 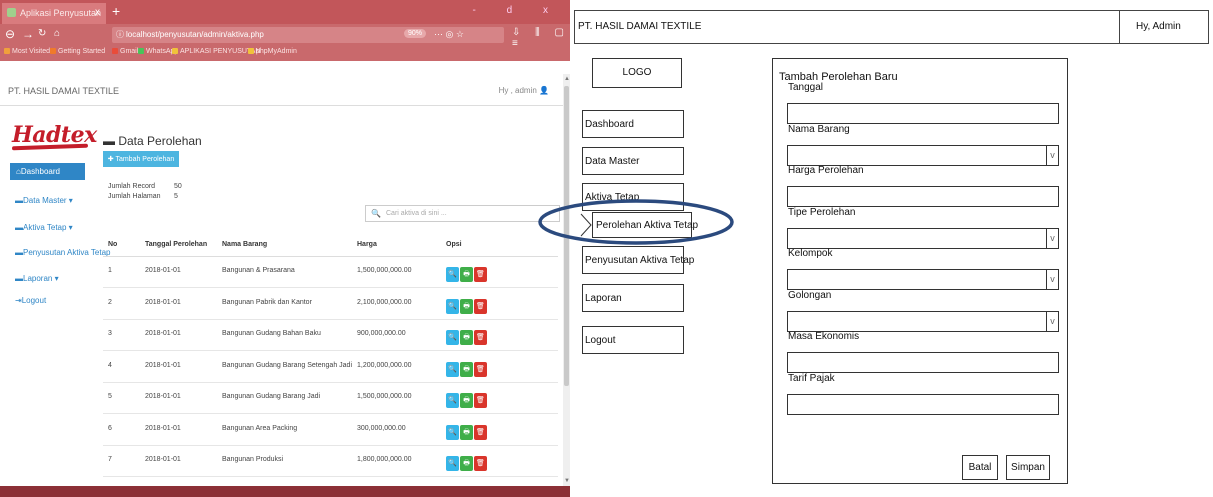 What do you see at coordinates (42, 34) in the screenshot?
I see `reload-icon: ↻` at bounding box center [42, 34].